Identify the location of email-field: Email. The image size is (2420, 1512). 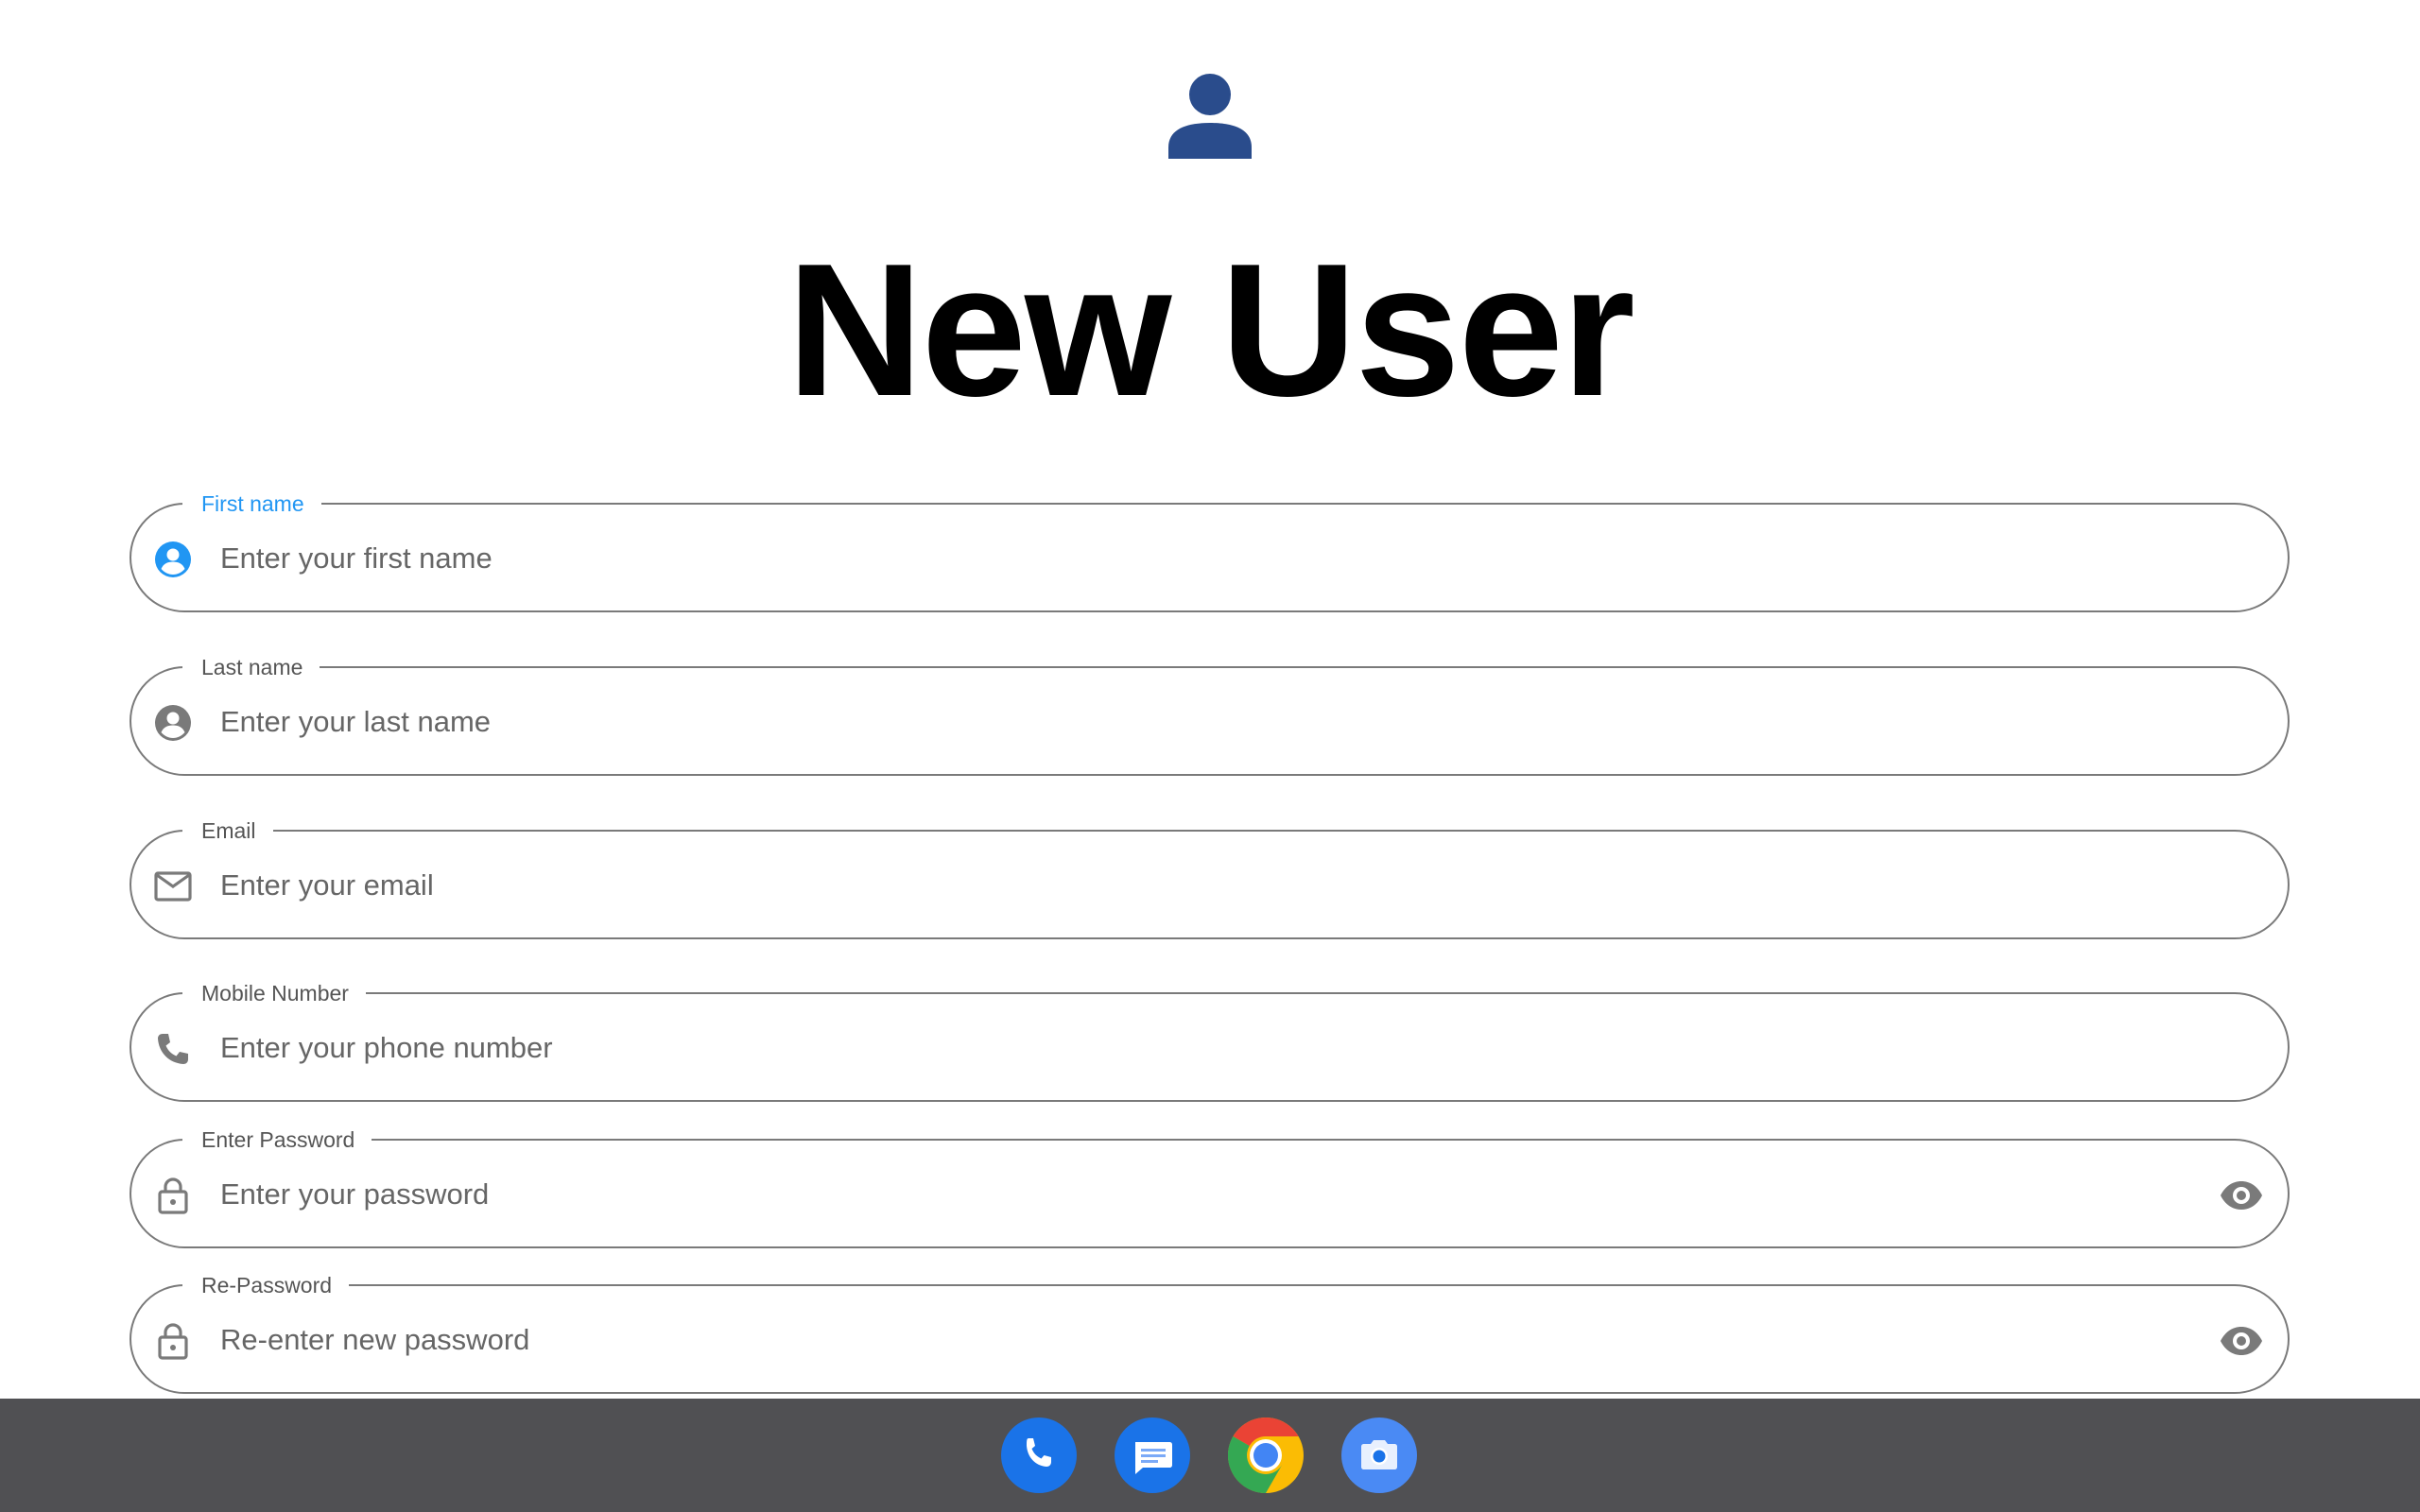
(1210, 878).